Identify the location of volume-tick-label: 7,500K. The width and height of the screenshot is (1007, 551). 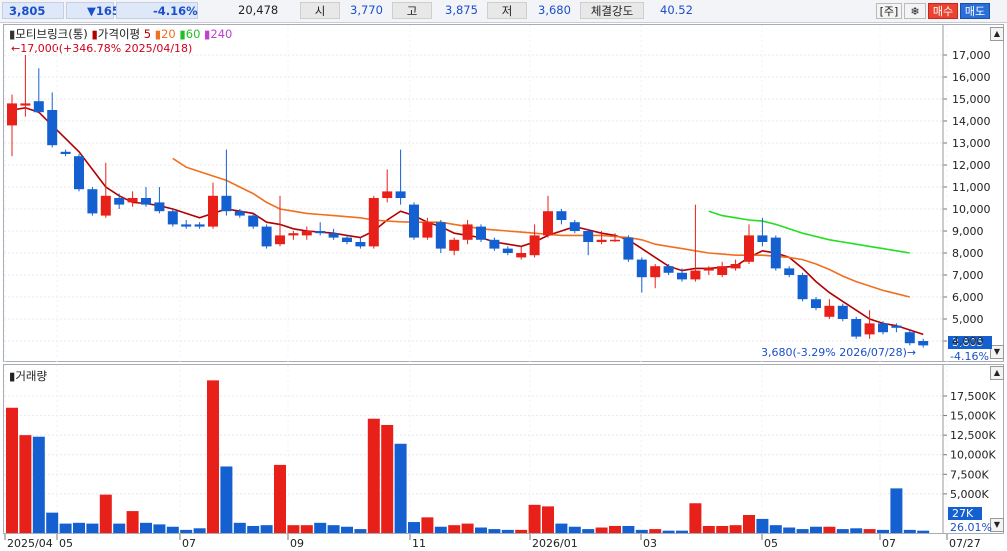
(969, 474).